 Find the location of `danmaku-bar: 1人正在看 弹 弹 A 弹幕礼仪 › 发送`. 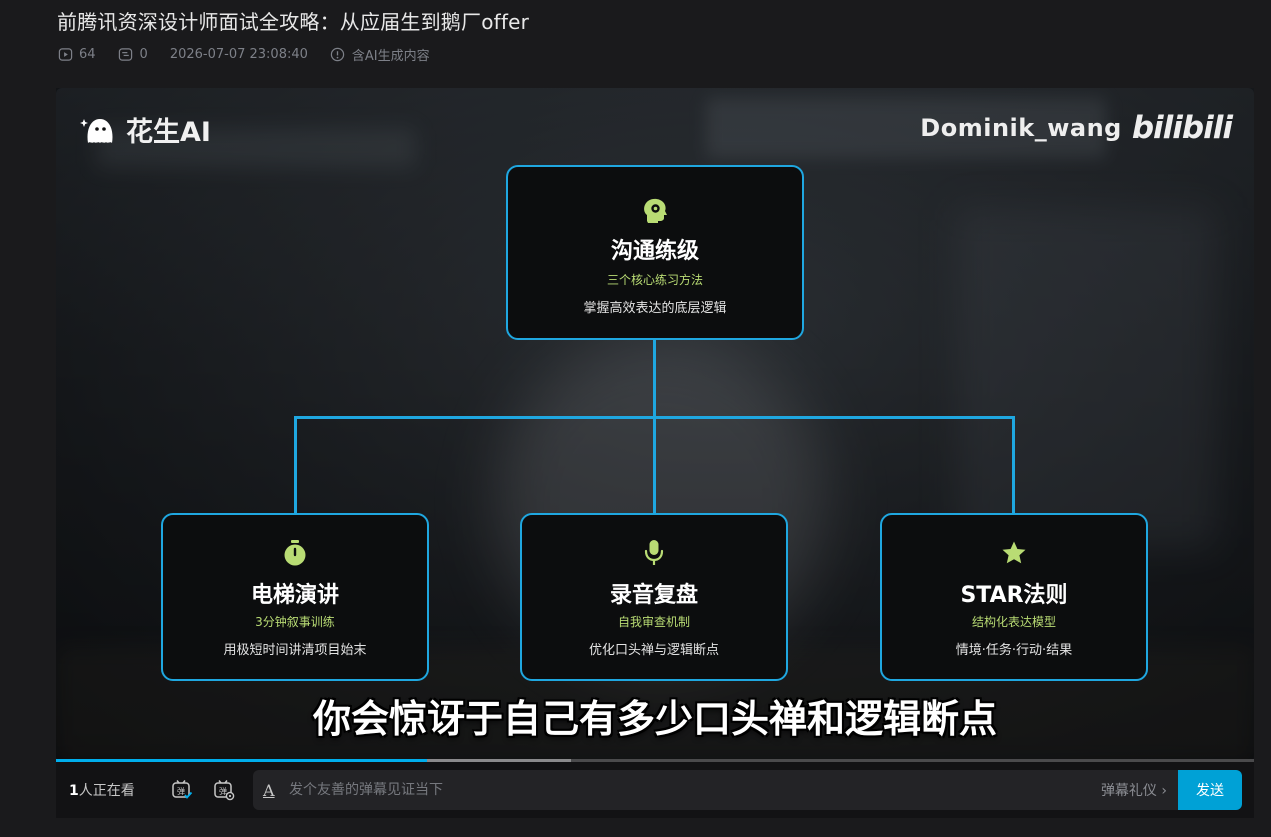

danmaku-bar: 1人正在看 弹 弹 A 弹幕礼仪 › 发送 is located at coordinates (655, 790).